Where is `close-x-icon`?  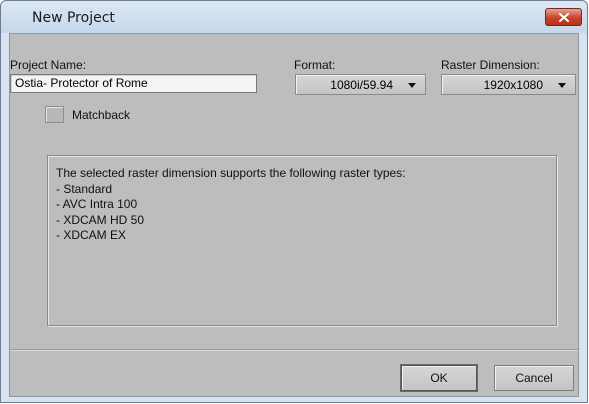 close-x-icon is located at coordinates (563, 17).